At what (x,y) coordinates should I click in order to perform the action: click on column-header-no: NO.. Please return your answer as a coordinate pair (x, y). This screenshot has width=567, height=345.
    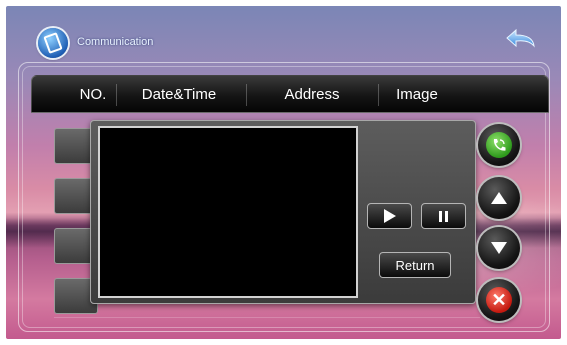
    Looking at the image, I should click on (93, 94).